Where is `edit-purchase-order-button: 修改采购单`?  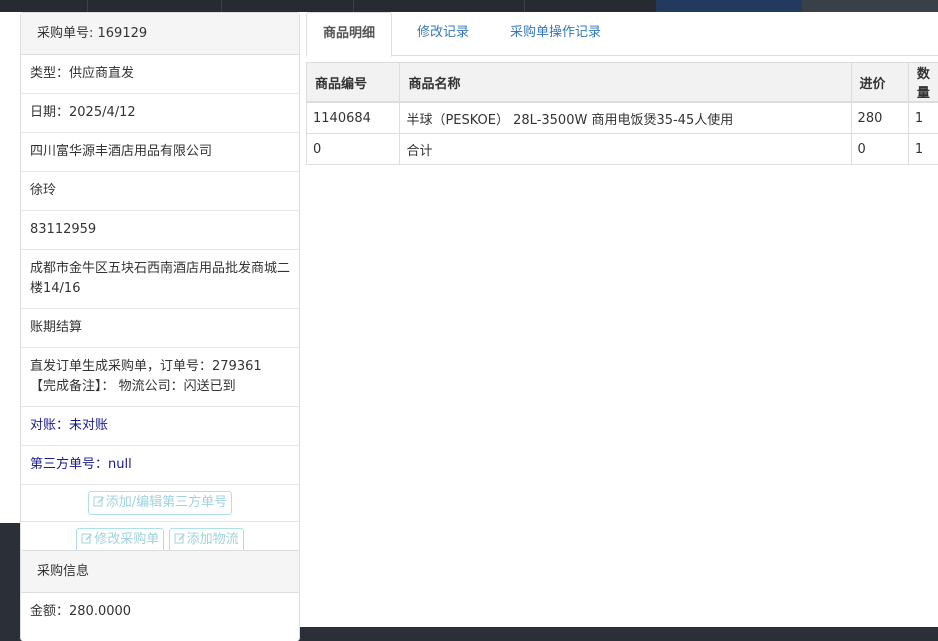 edit-purchase-order-button: 修改采购单 is located at coordinates (120, 540).